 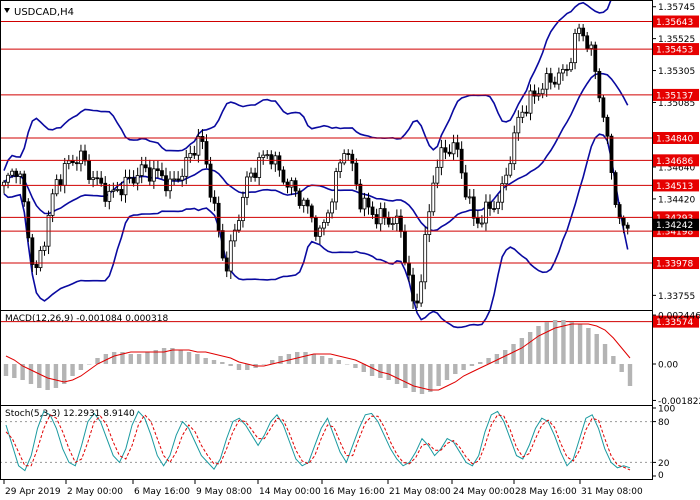 What do you see at coordinates (162, 492) in the screenshot?
I see `time-tick-label: 6 May 16:00` at bounding box center [162, 492].